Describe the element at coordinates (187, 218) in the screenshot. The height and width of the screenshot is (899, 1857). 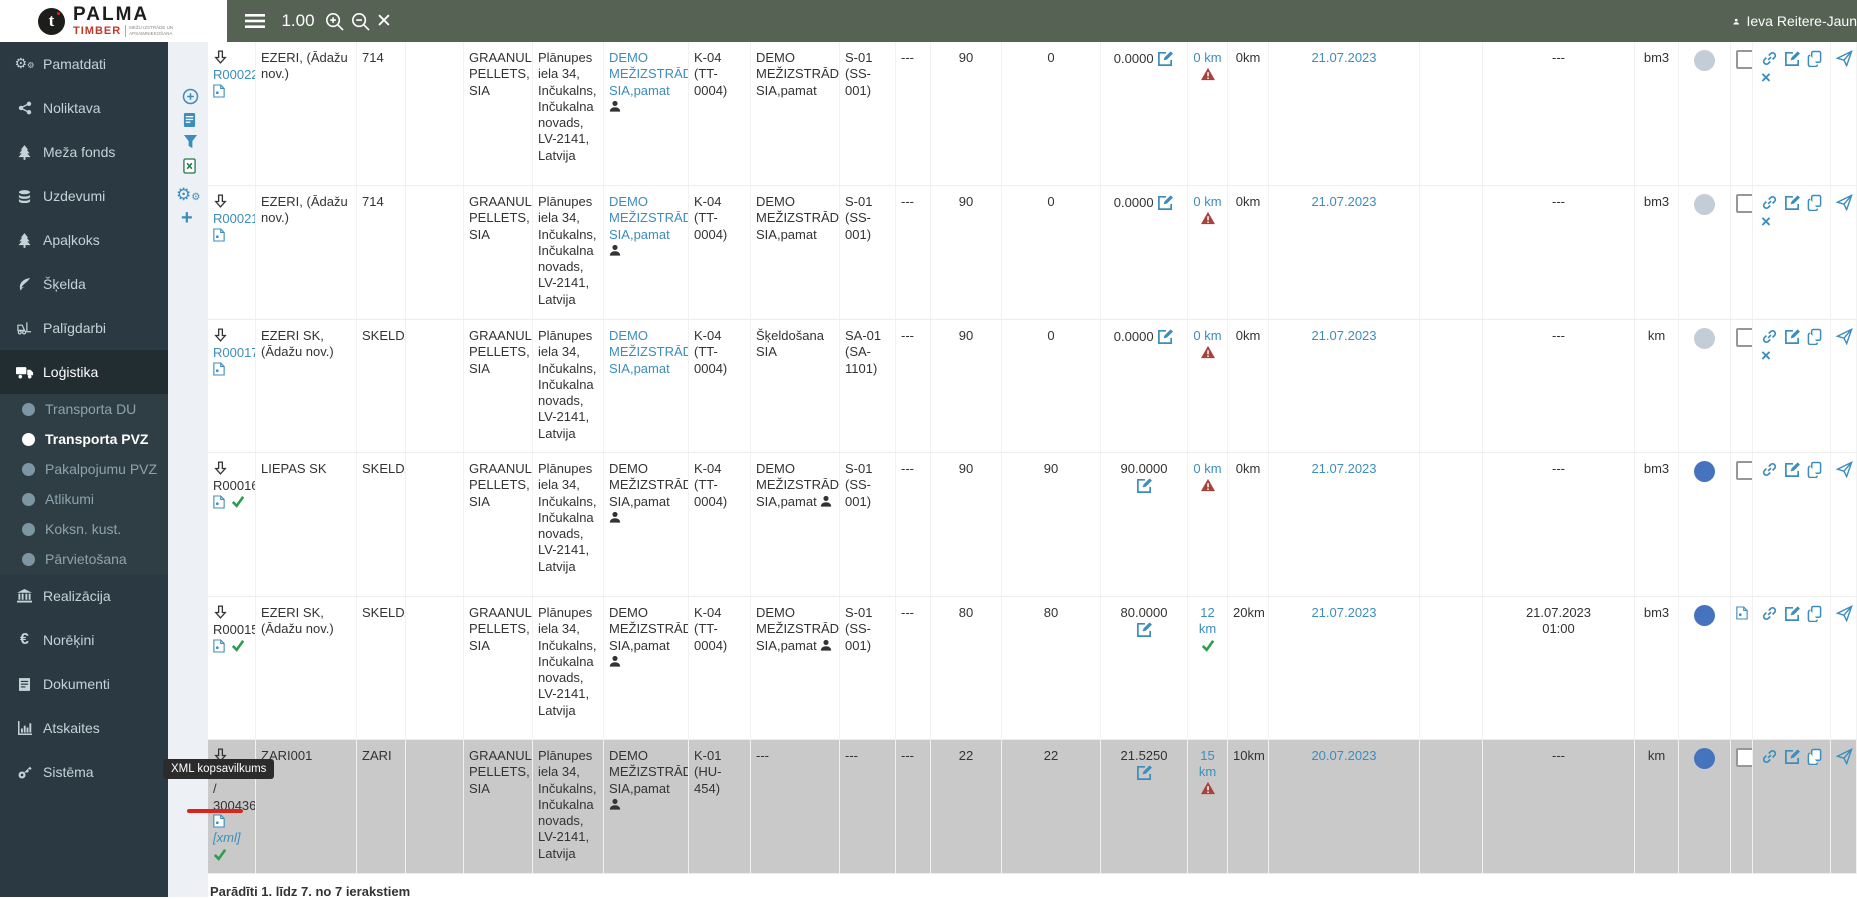
I see `plus-icon: +` at that location.